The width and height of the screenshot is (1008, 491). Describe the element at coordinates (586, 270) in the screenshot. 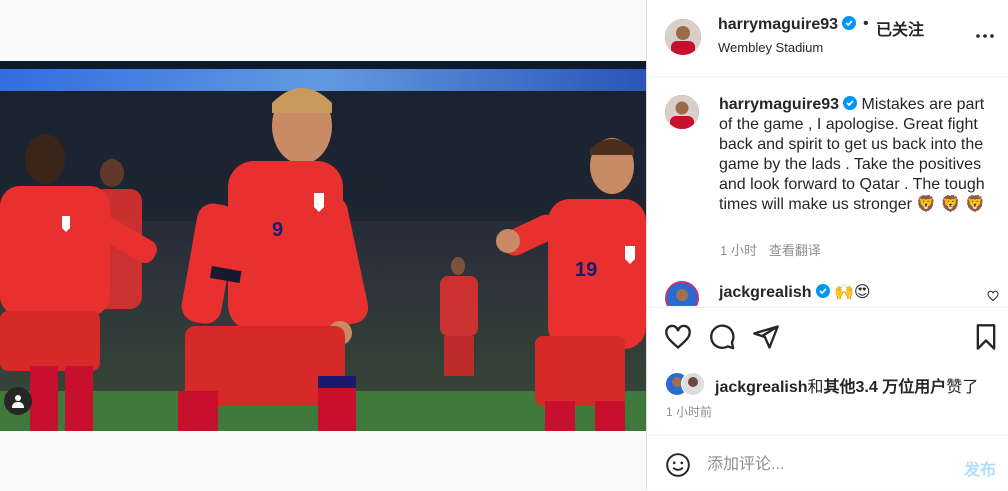

I see `svg-text: 19` at that location.